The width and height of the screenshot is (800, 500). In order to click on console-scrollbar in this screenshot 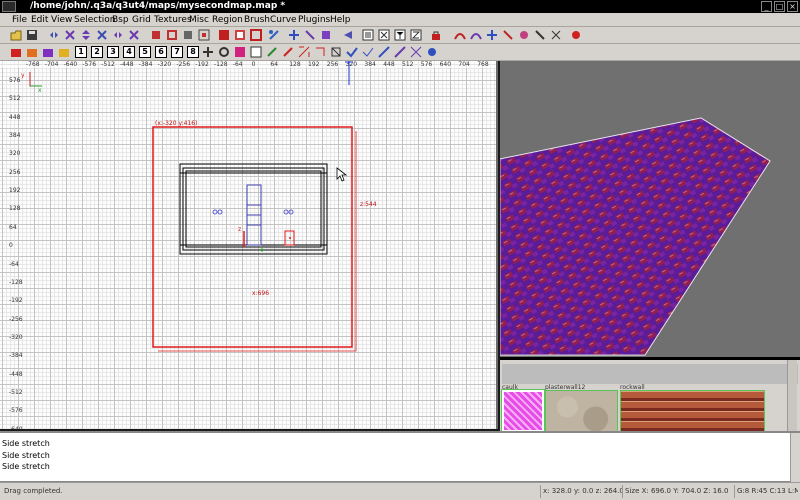, I will do `click(795, 457)`.